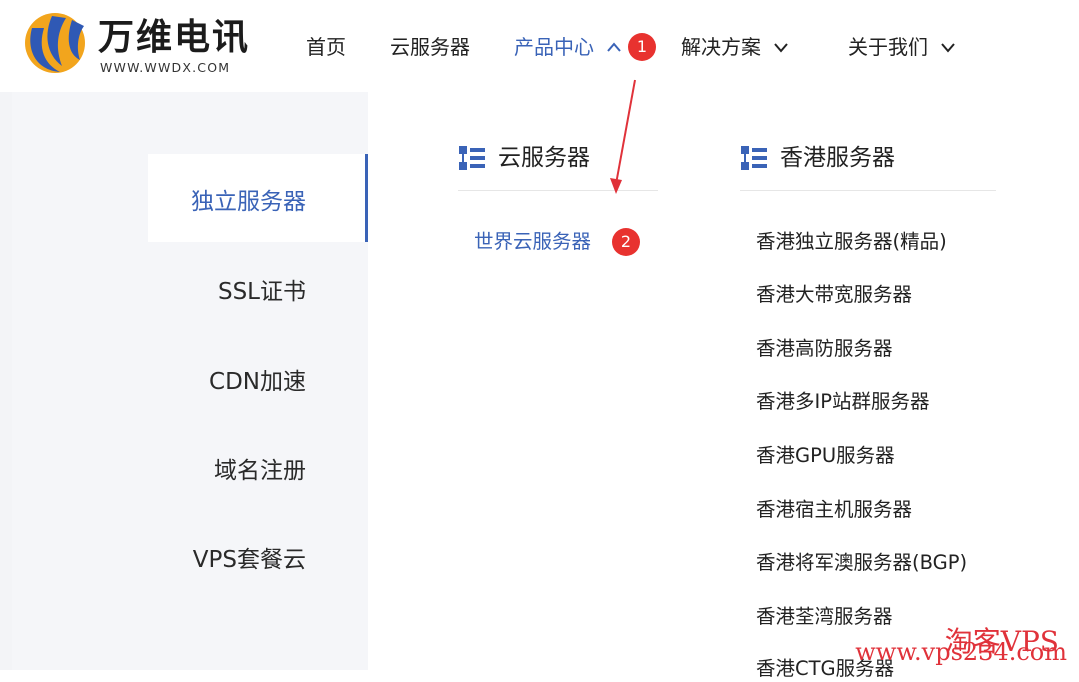 The height and width of the screenshot is (682, 1079). What do you see at coordinates (834, 510) in the screenshot?
I see `link-hk-host: 香港宿主机服务器` at bounding box center [834, 510].